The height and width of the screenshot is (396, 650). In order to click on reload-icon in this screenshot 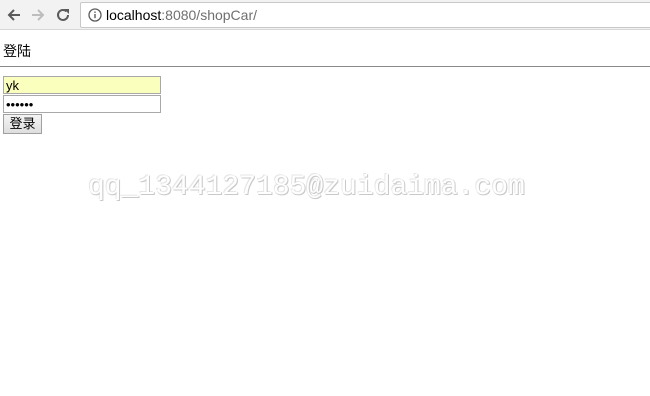, I will do `click(63, 15)`.